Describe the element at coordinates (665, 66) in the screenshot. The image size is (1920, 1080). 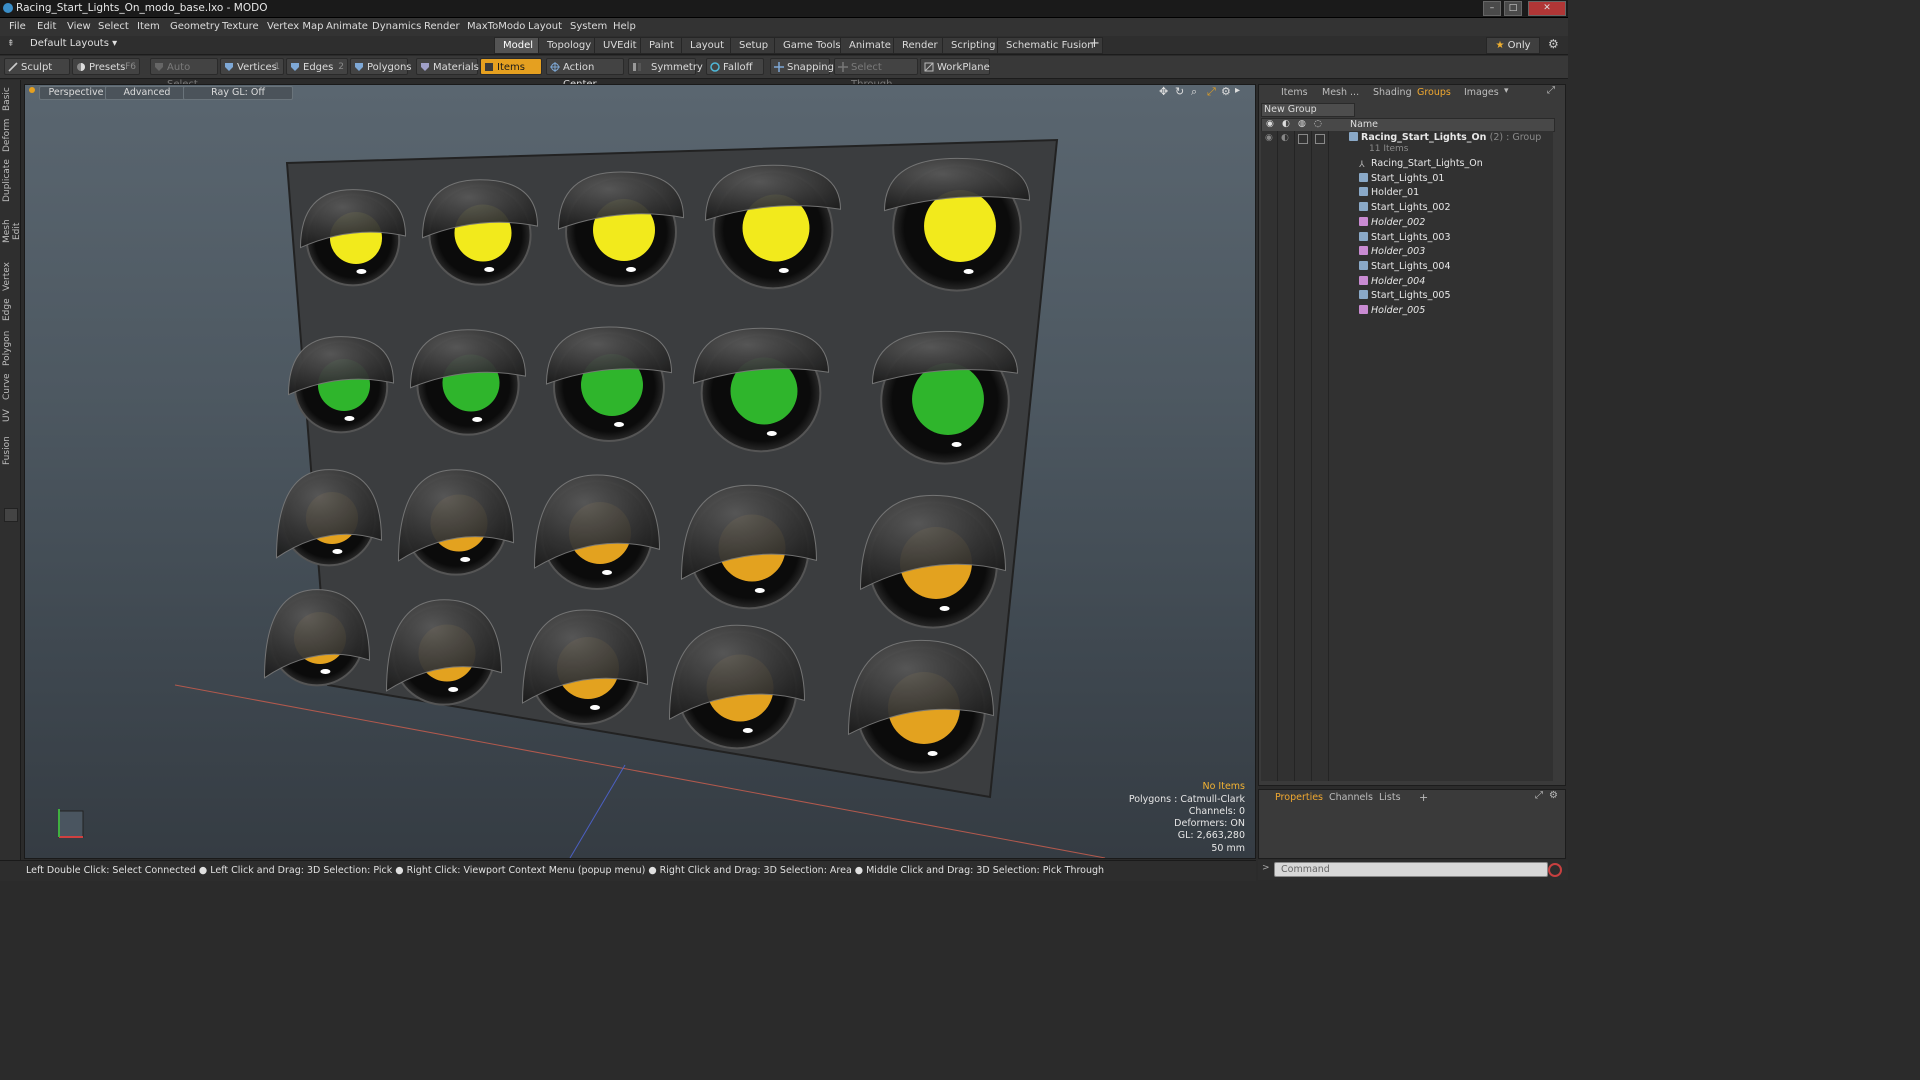
I see `symmetry-button: Symmetry` at that location.